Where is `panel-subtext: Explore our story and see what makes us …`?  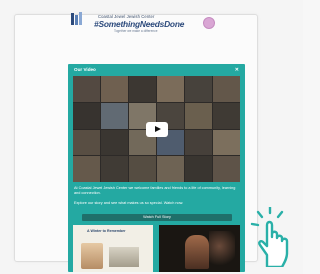 panel-subtext: Explore our story and see what makes us … is located at coordinates (129, 203).